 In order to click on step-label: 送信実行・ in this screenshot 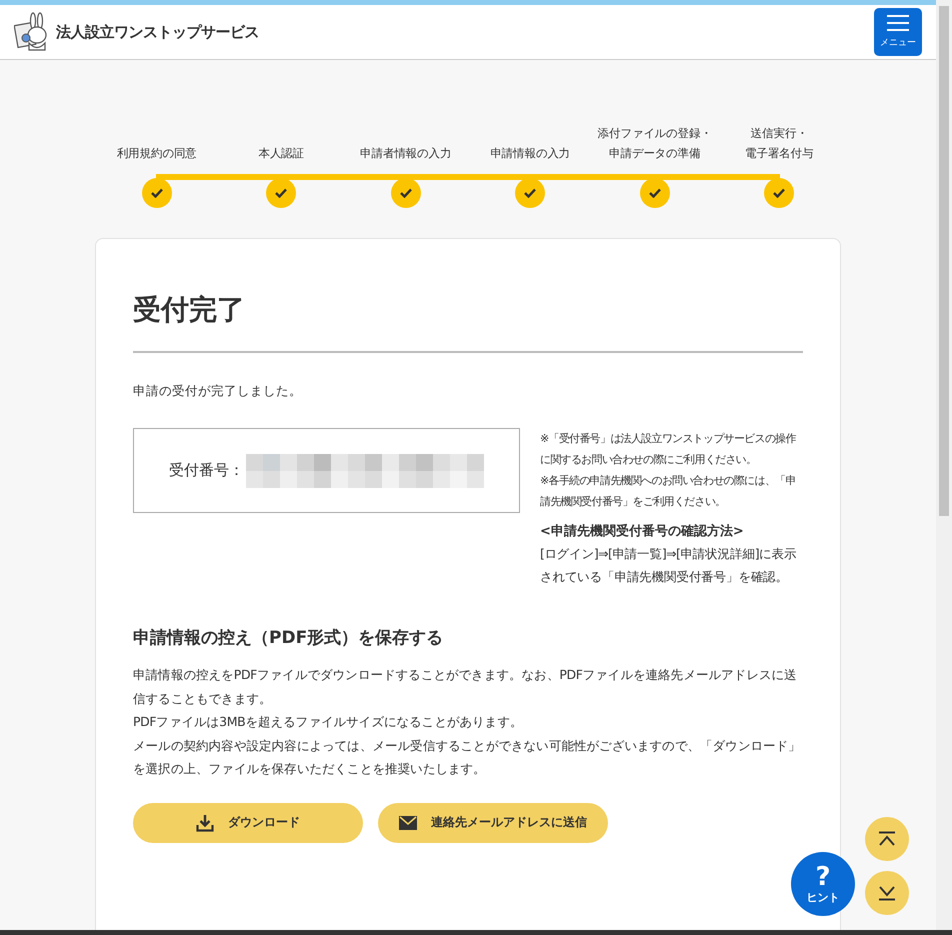, I will do `click(779, 133)`.